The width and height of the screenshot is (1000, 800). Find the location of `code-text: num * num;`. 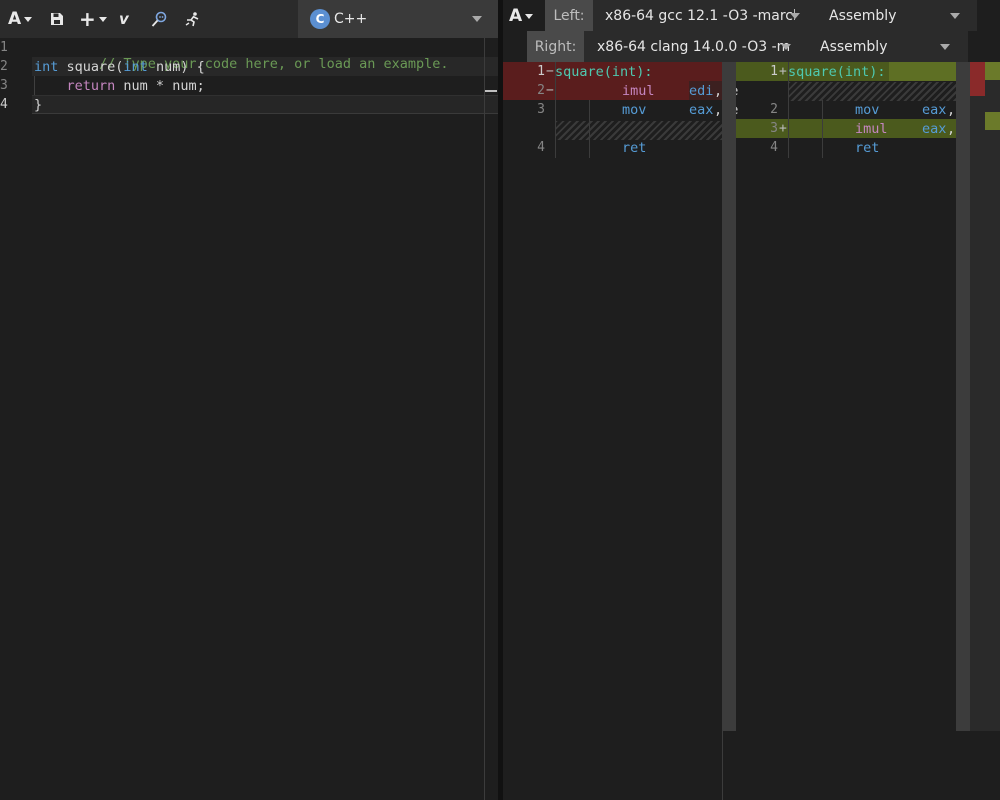

code-text: num * num; is located at coordinates (160, 86).